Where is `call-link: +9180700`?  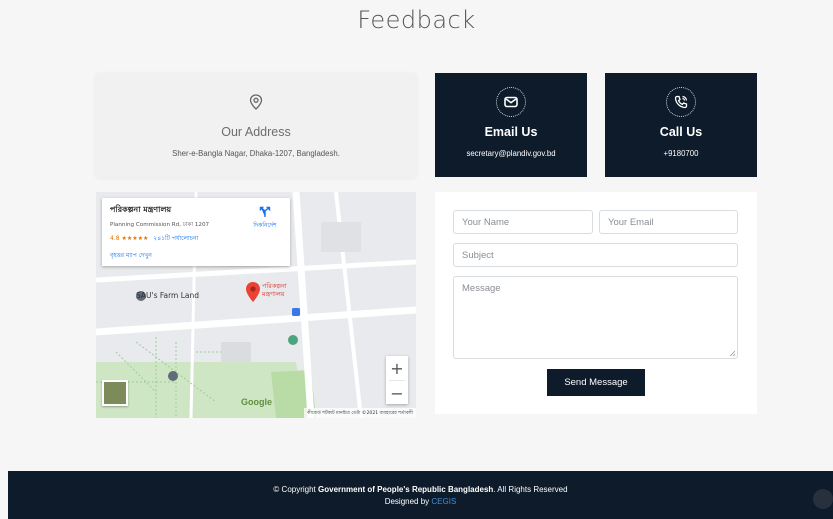
call-link: +9180700 is located at coordinates (681, 153).